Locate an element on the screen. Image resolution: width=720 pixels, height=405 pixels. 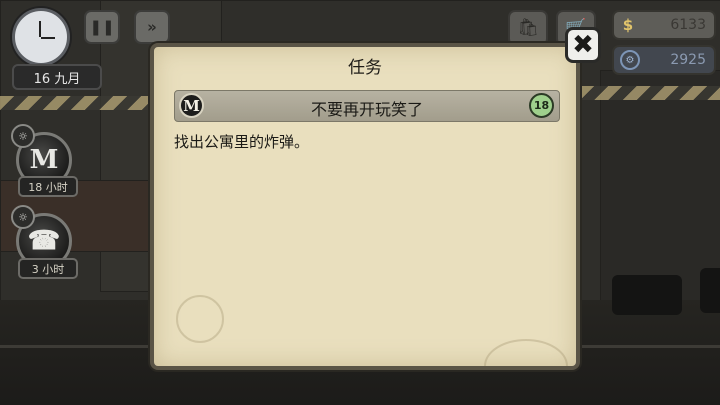
close-icon: ✖ is located at coordinates (583, 45).